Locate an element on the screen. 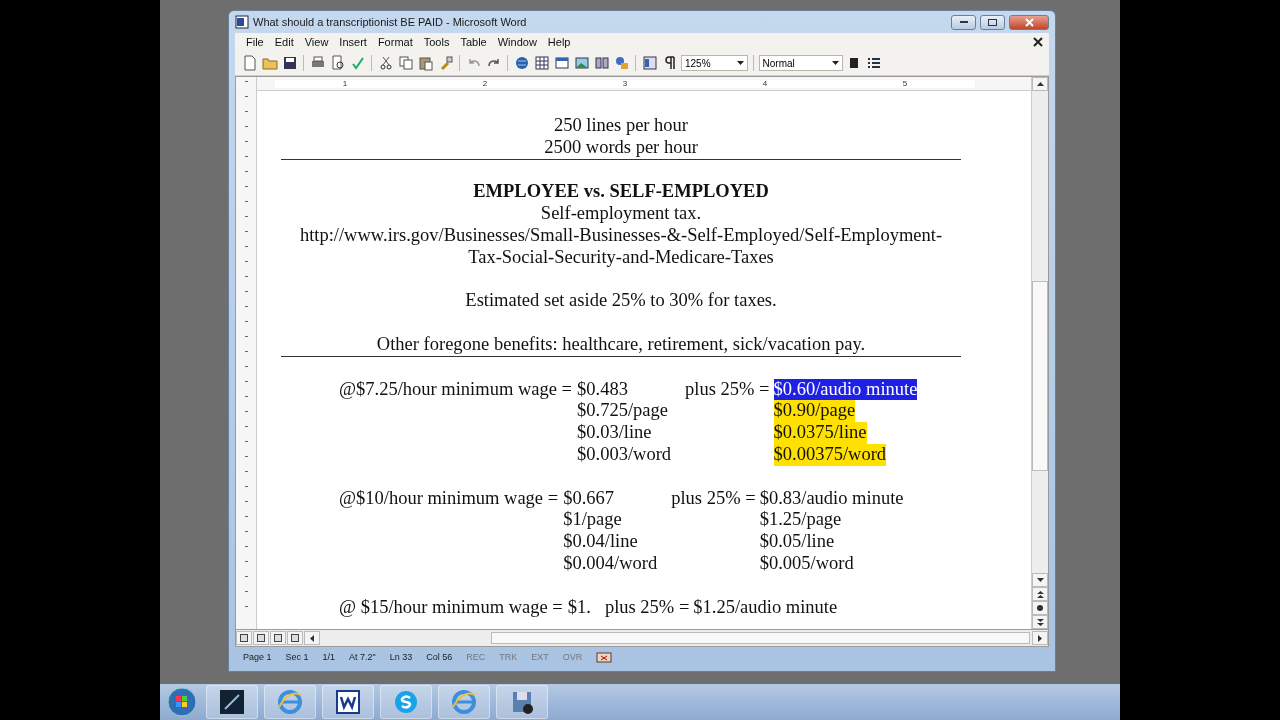 This screenshot has height=720, width=1280. rate-value: $1.25/page is located at coordinates (800, 520).